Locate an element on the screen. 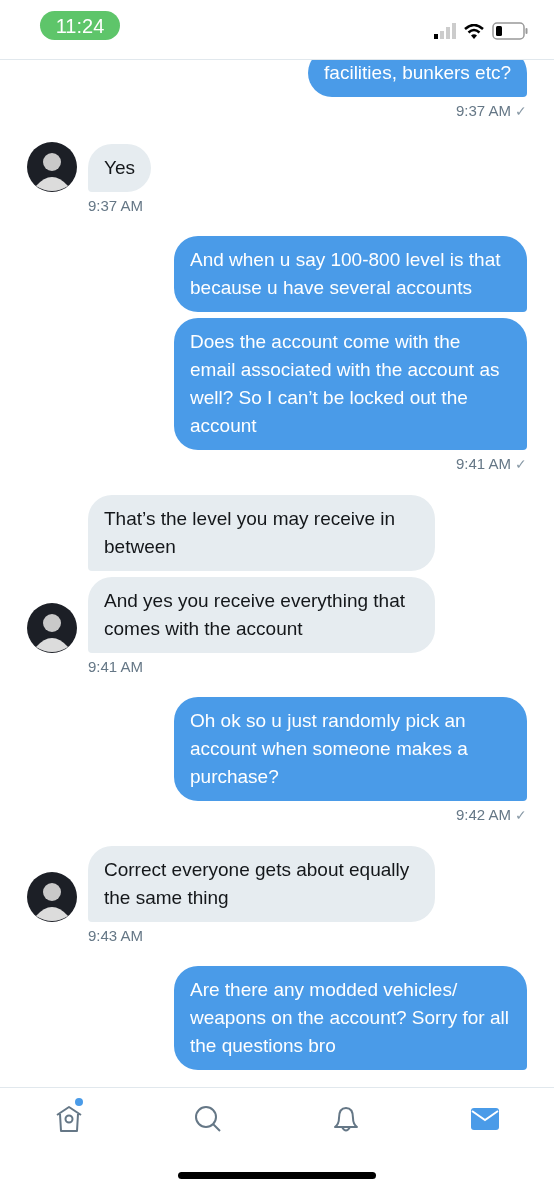 Image resolution: width=554 pixels, height=1200 pixels. message-bubble: Yes is located at coordinates (119, 167).